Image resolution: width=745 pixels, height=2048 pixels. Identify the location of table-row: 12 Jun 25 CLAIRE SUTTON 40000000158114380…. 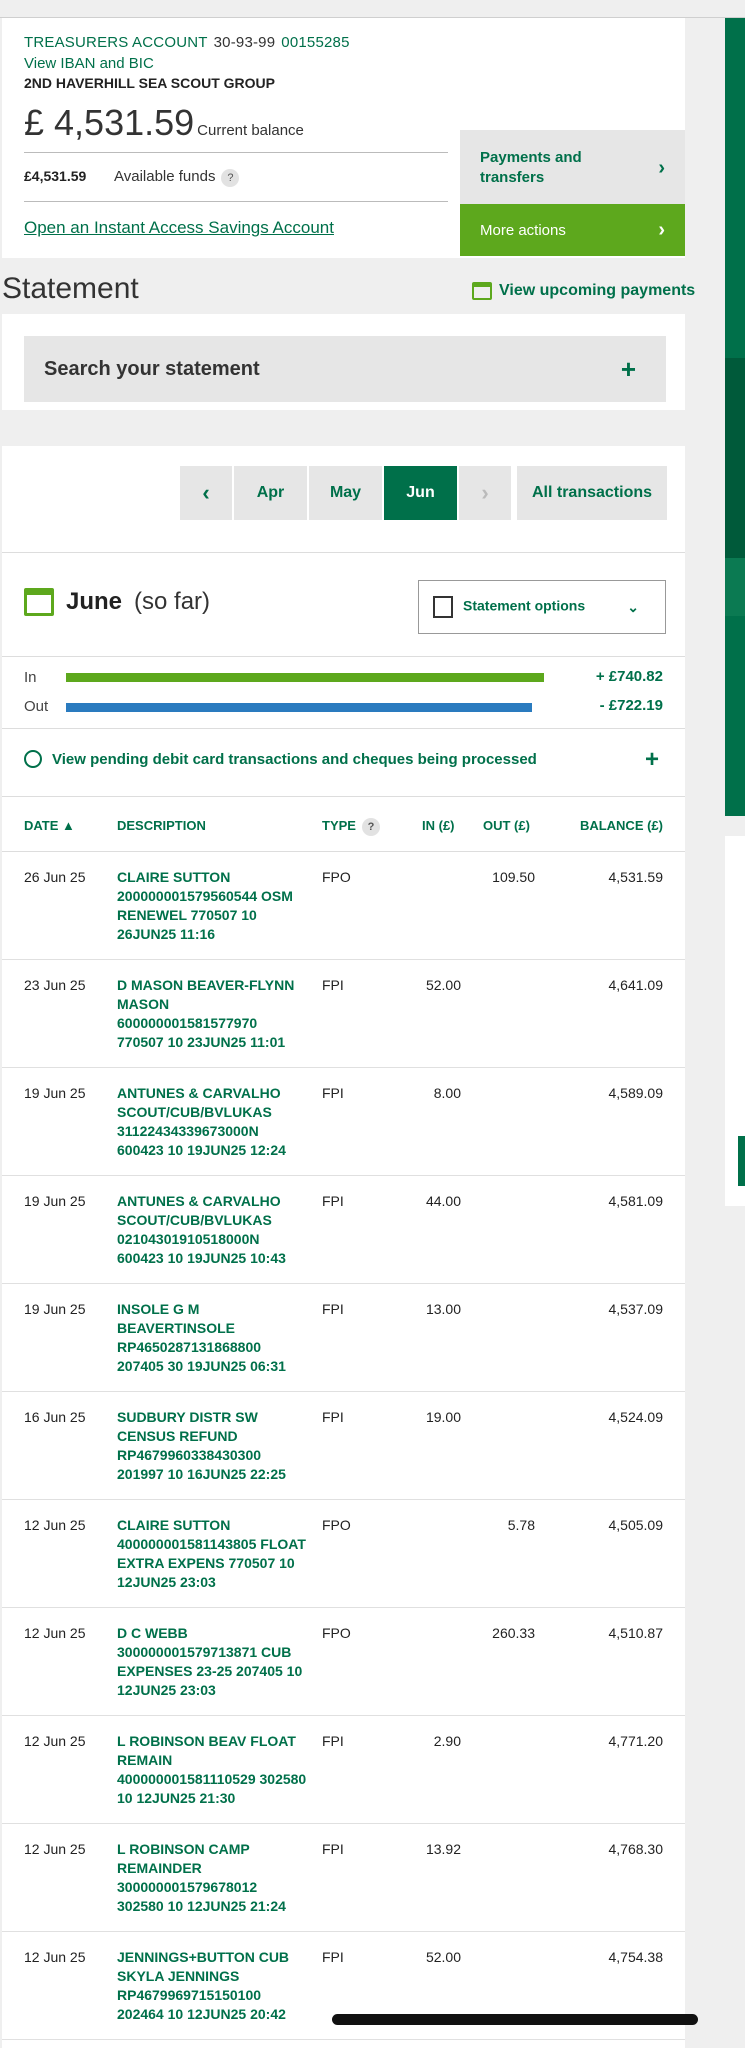
(343, 1554).